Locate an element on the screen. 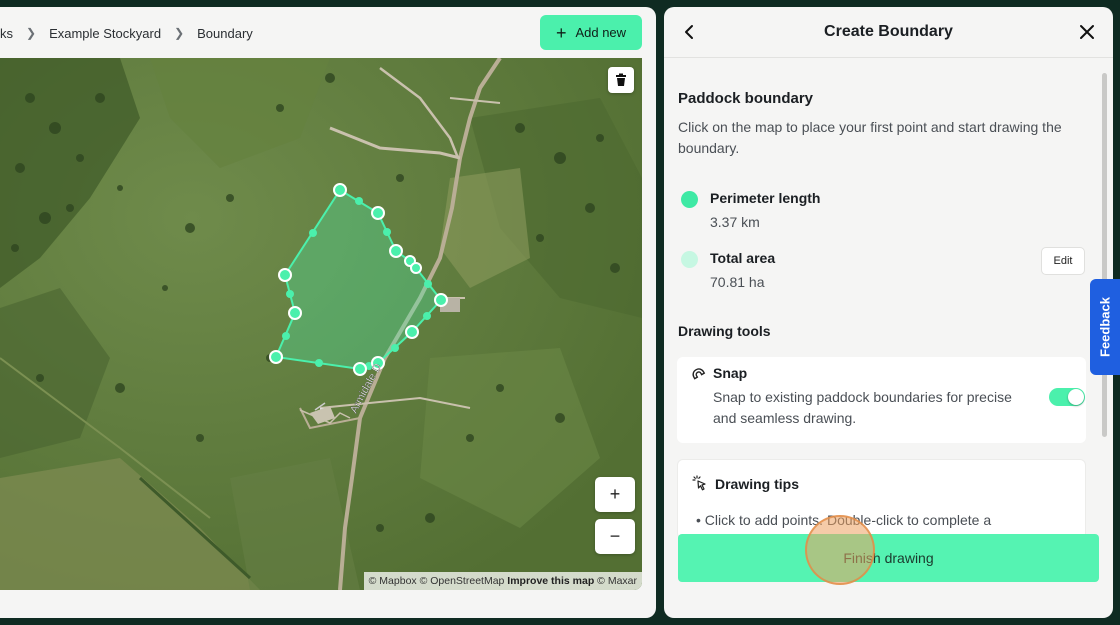 The width and height of the screenshot is (1120, 625). zoom-in-button: + is located at coordinates (615, 494).